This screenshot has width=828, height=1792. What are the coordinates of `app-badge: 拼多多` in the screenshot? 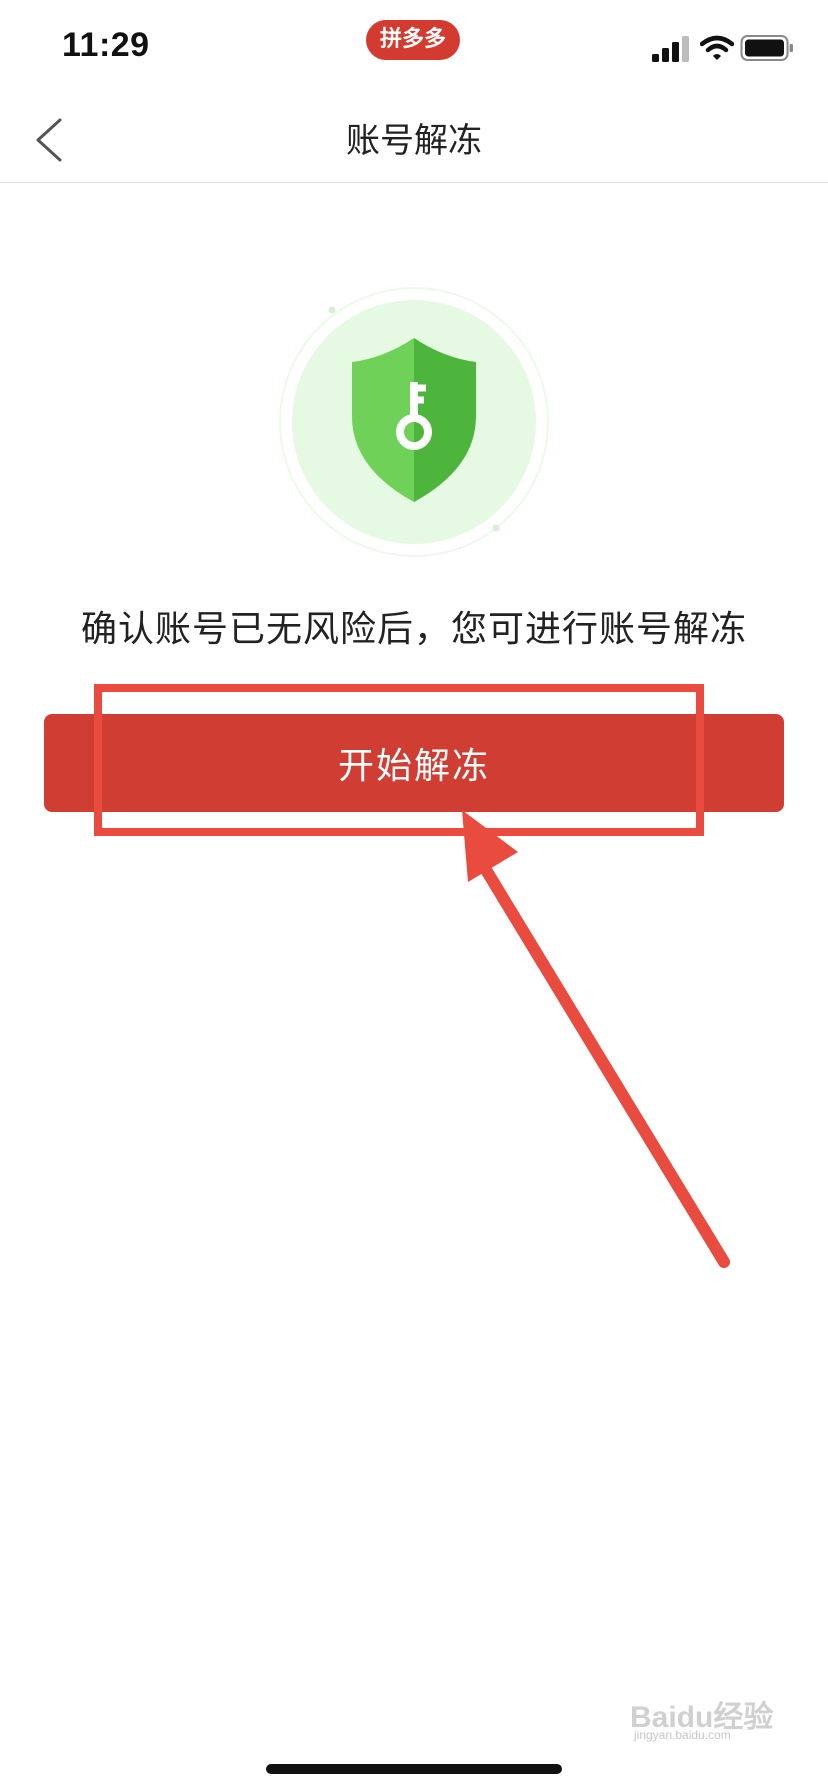 It's located at (413, 40).